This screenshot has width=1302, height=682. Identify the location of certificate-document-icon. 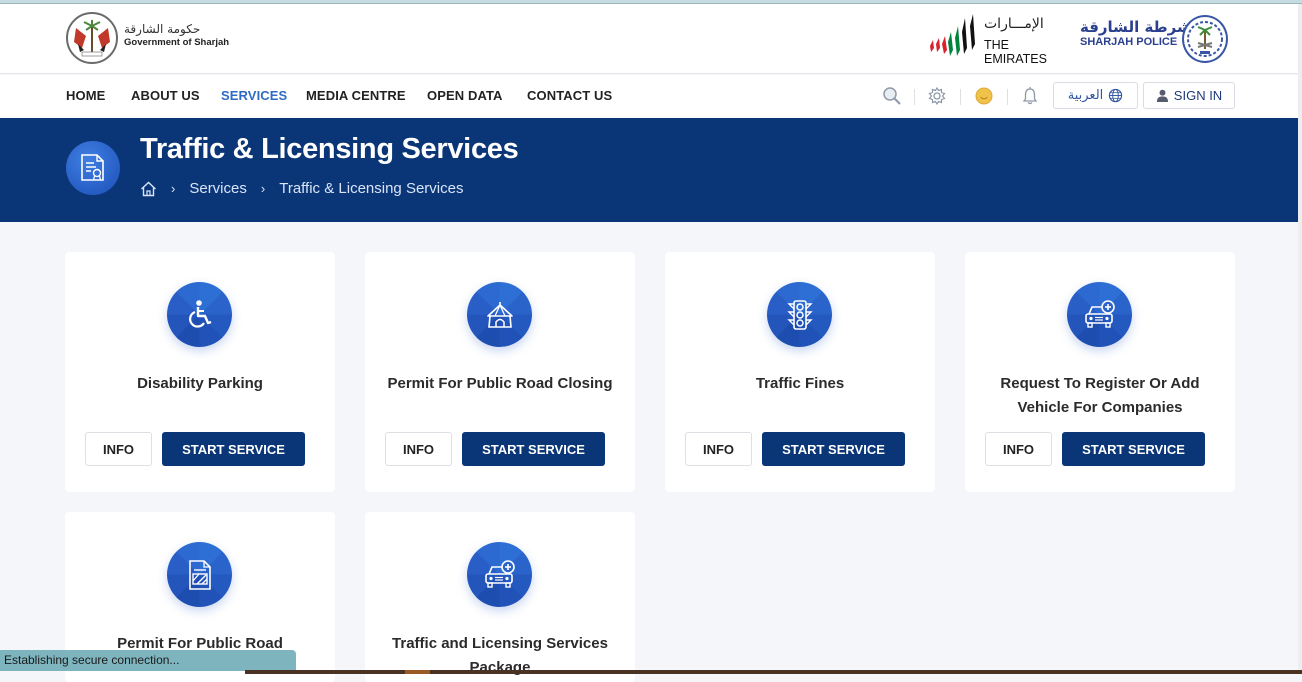
(93, 168).